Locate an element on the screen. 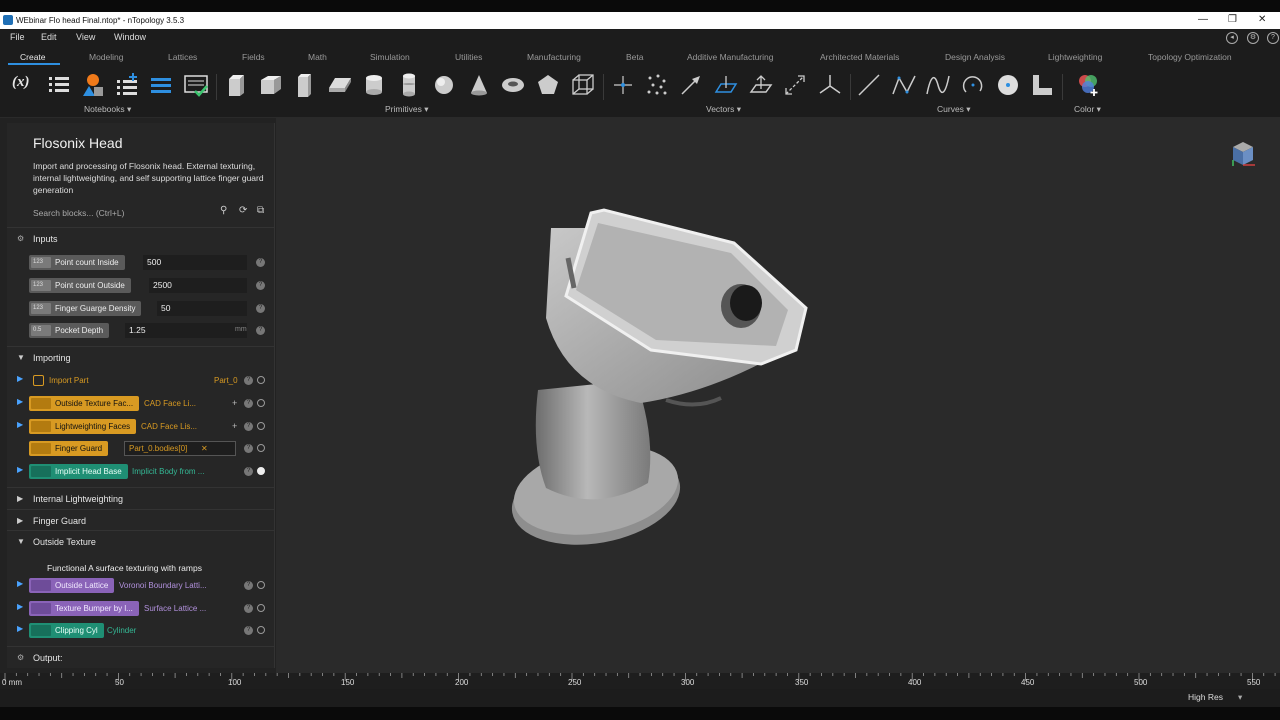 This screenshot has width=1280, height=720. tab-architected-materials: Architected Materials is located at coordinates (859, 57).